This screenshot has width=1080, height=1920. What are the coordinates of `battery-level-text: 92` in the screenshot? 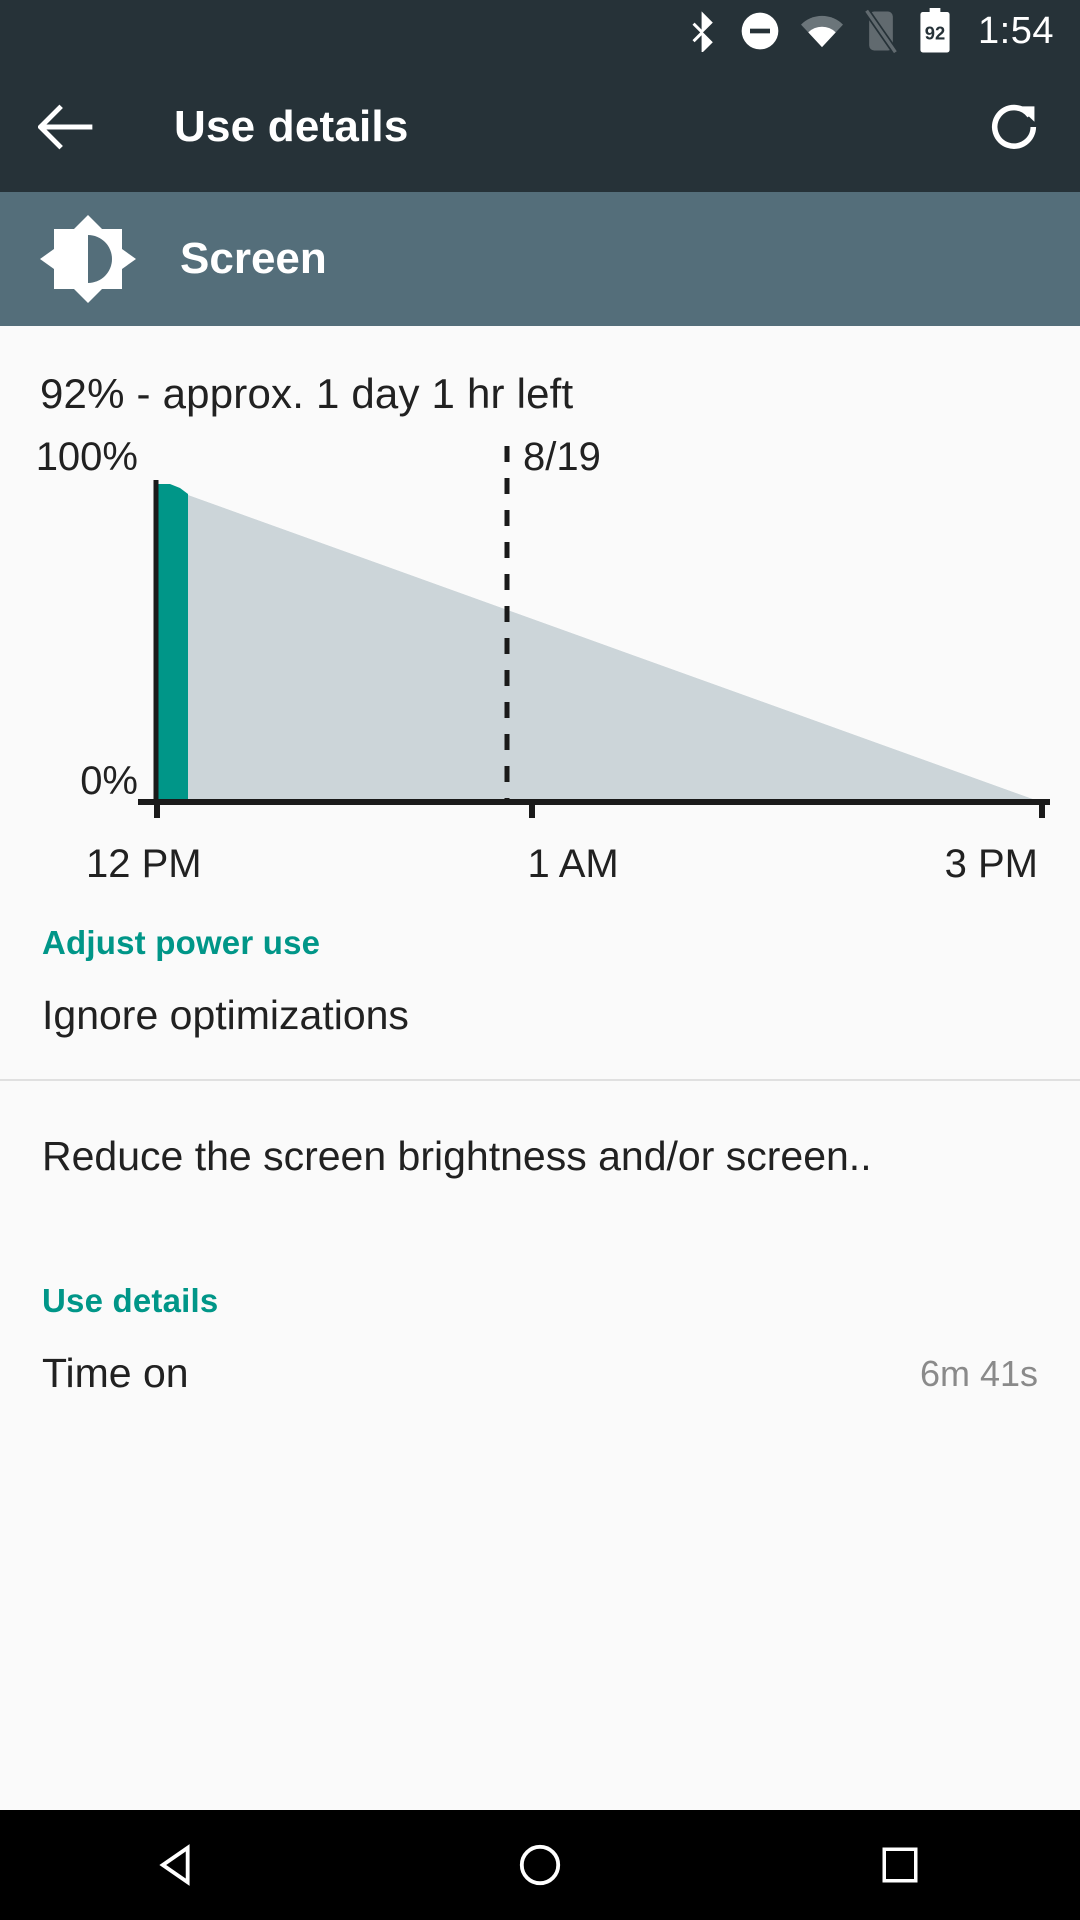 It's located at (935, 33).